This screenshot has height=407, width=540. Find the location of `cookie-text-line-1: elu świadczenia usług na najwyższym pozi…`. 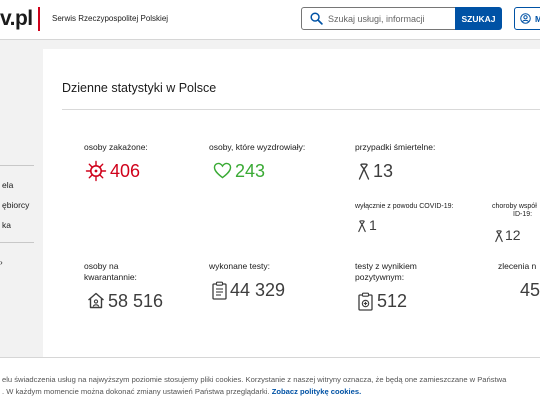

cookie-text-line-1: elu świadczenia usług na najwyższym pozi… is located at coordinates (254, 379).